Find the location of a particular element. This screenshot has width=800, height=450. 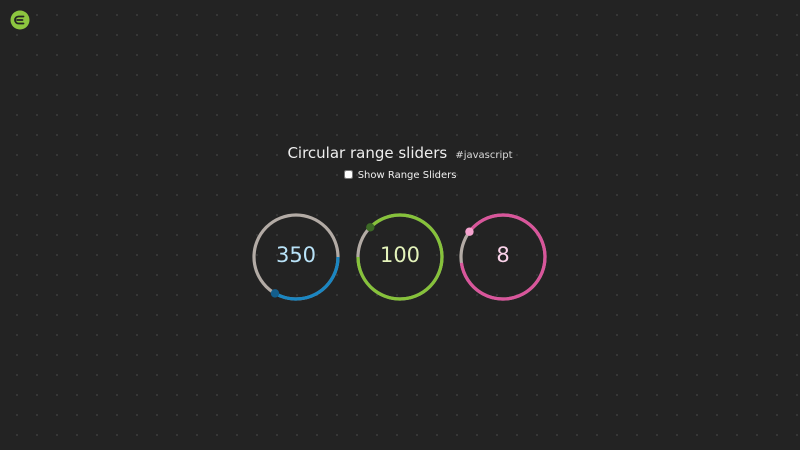

page-title: Circular range sliders is located at coordinates (367, 153).